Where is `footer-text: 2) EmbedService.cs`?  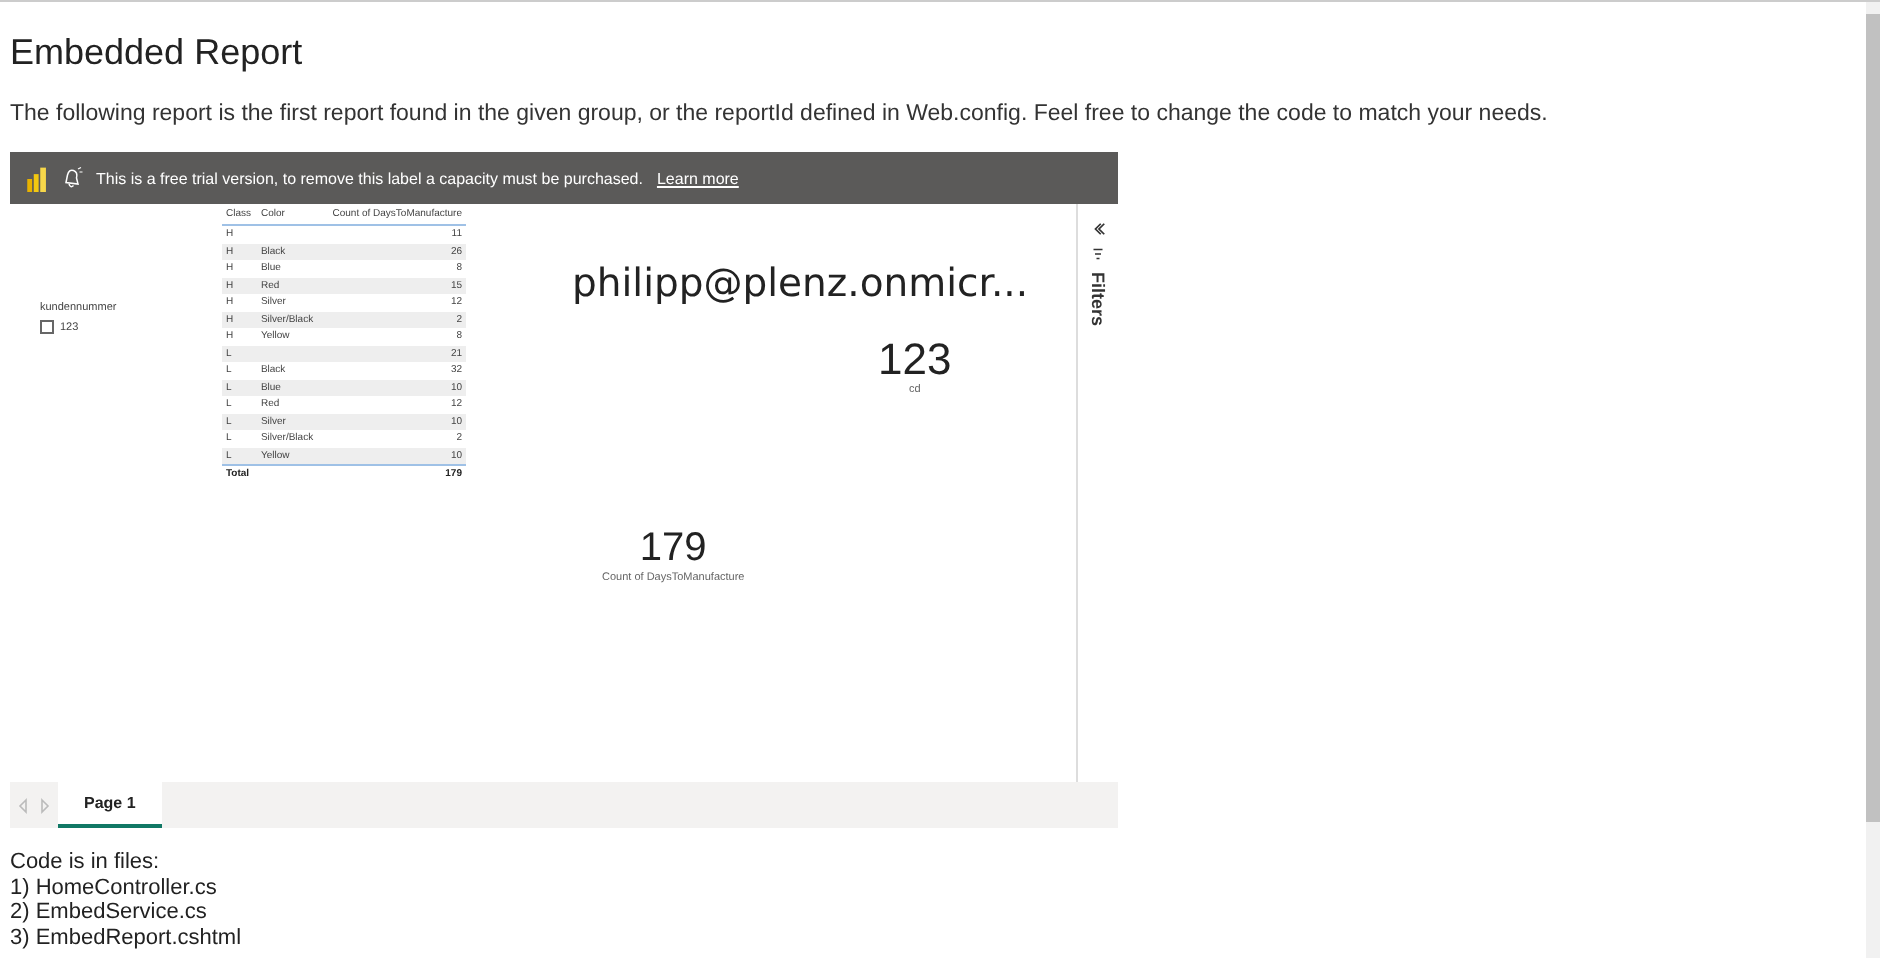
footer-text: 2) EmbedService.cs is located at coordinates (109, 912).